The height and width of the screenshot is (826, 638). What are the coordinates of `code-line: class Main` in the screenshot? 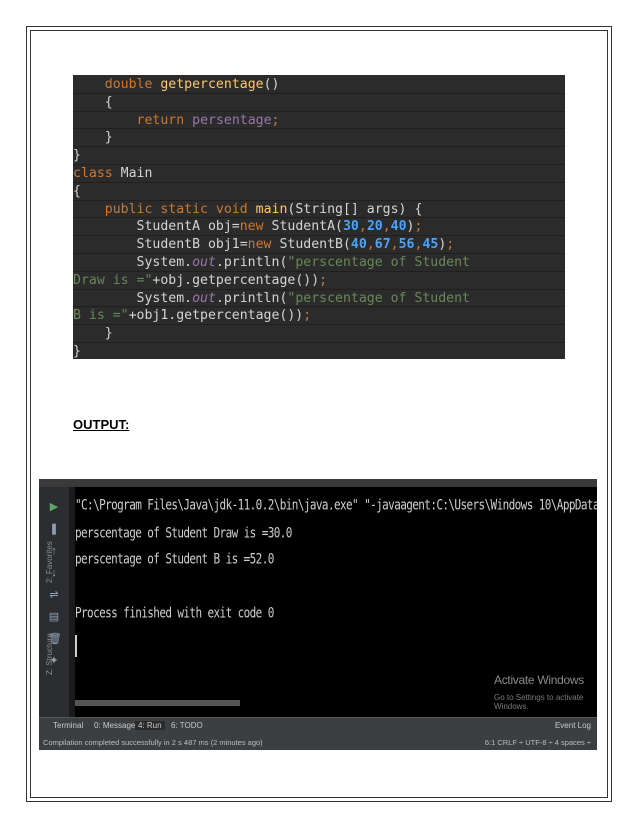 It's located at (319, 174).